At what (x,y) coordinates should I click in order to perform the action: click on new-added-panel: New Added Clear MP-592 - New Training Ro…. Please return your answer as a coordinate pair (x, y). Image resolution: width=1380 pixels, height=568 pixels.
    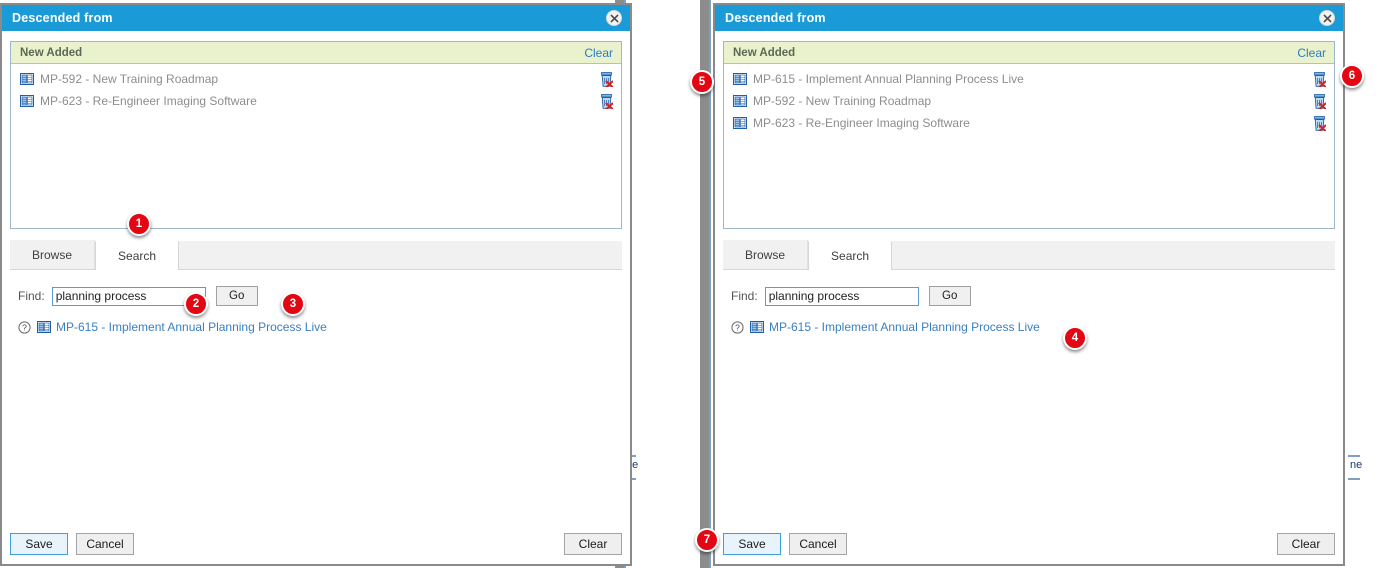
    Looking at the image, I should click on (316, 135).